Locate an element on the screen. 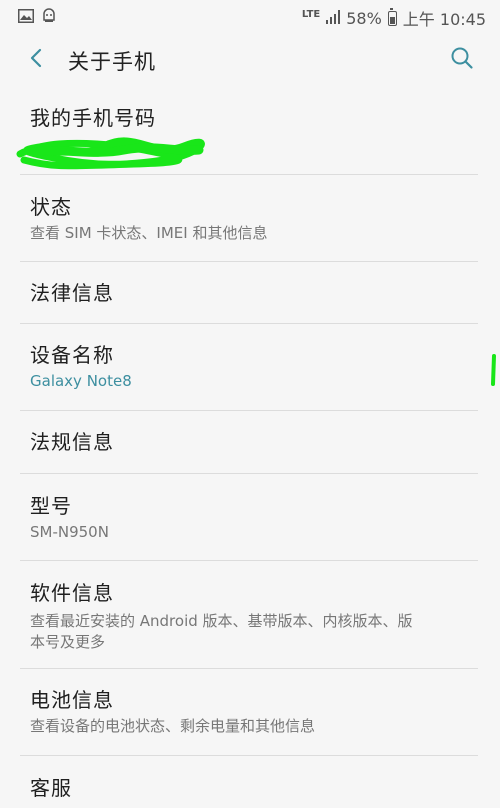  item-my-phone-number: 我的手机号码 is located at coordinates (254, 118).